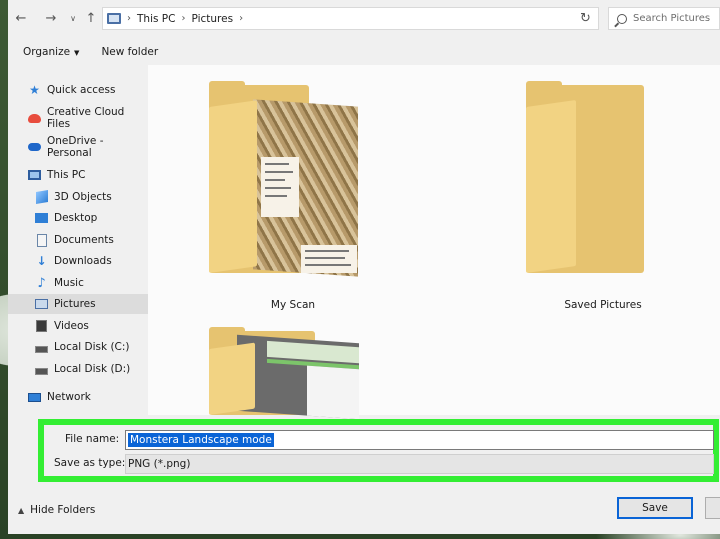 This screenshot has height=539, width=720. What do you see at coordinates (69, 397) in the screenshot?
I see `sidebar-item-label: Network` at bounding box center [69, 397].